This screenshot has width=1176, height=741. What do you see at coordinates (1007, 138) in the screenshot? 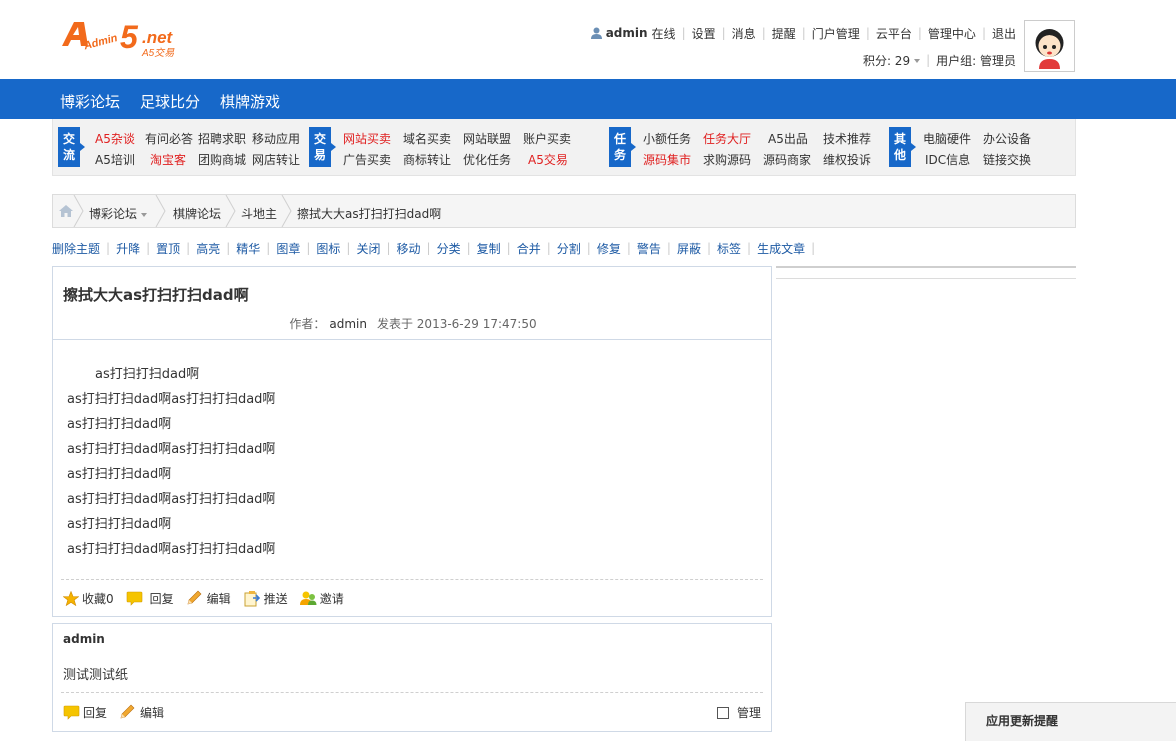
I see `category-link: 办公设备` at bounding box center [1007, 138].